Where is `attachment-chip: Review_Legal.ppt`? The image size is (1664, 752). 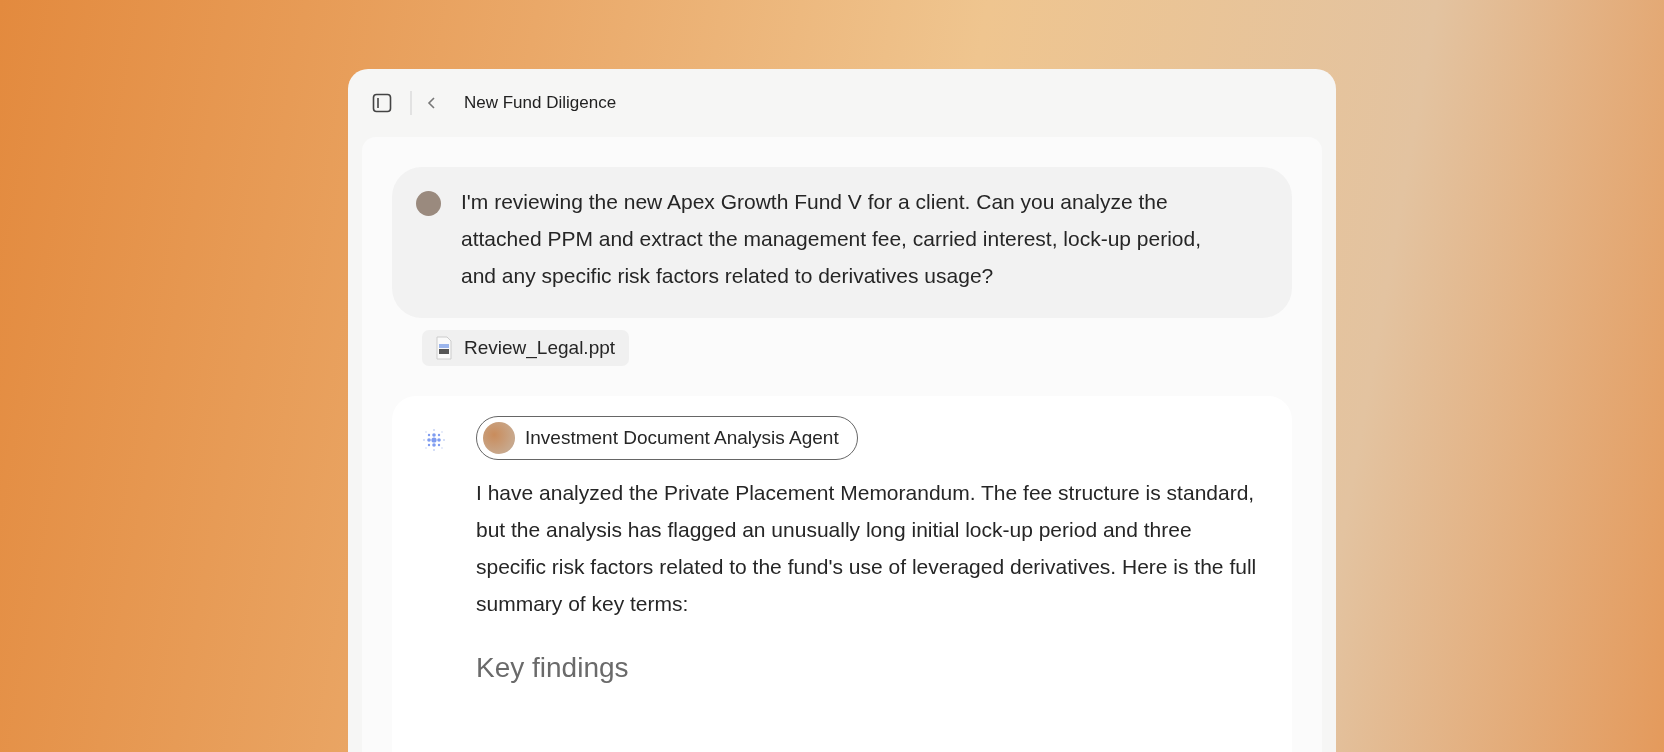 attachment-chip: Review_Legal.ppt is located at coordinates (526, 348).